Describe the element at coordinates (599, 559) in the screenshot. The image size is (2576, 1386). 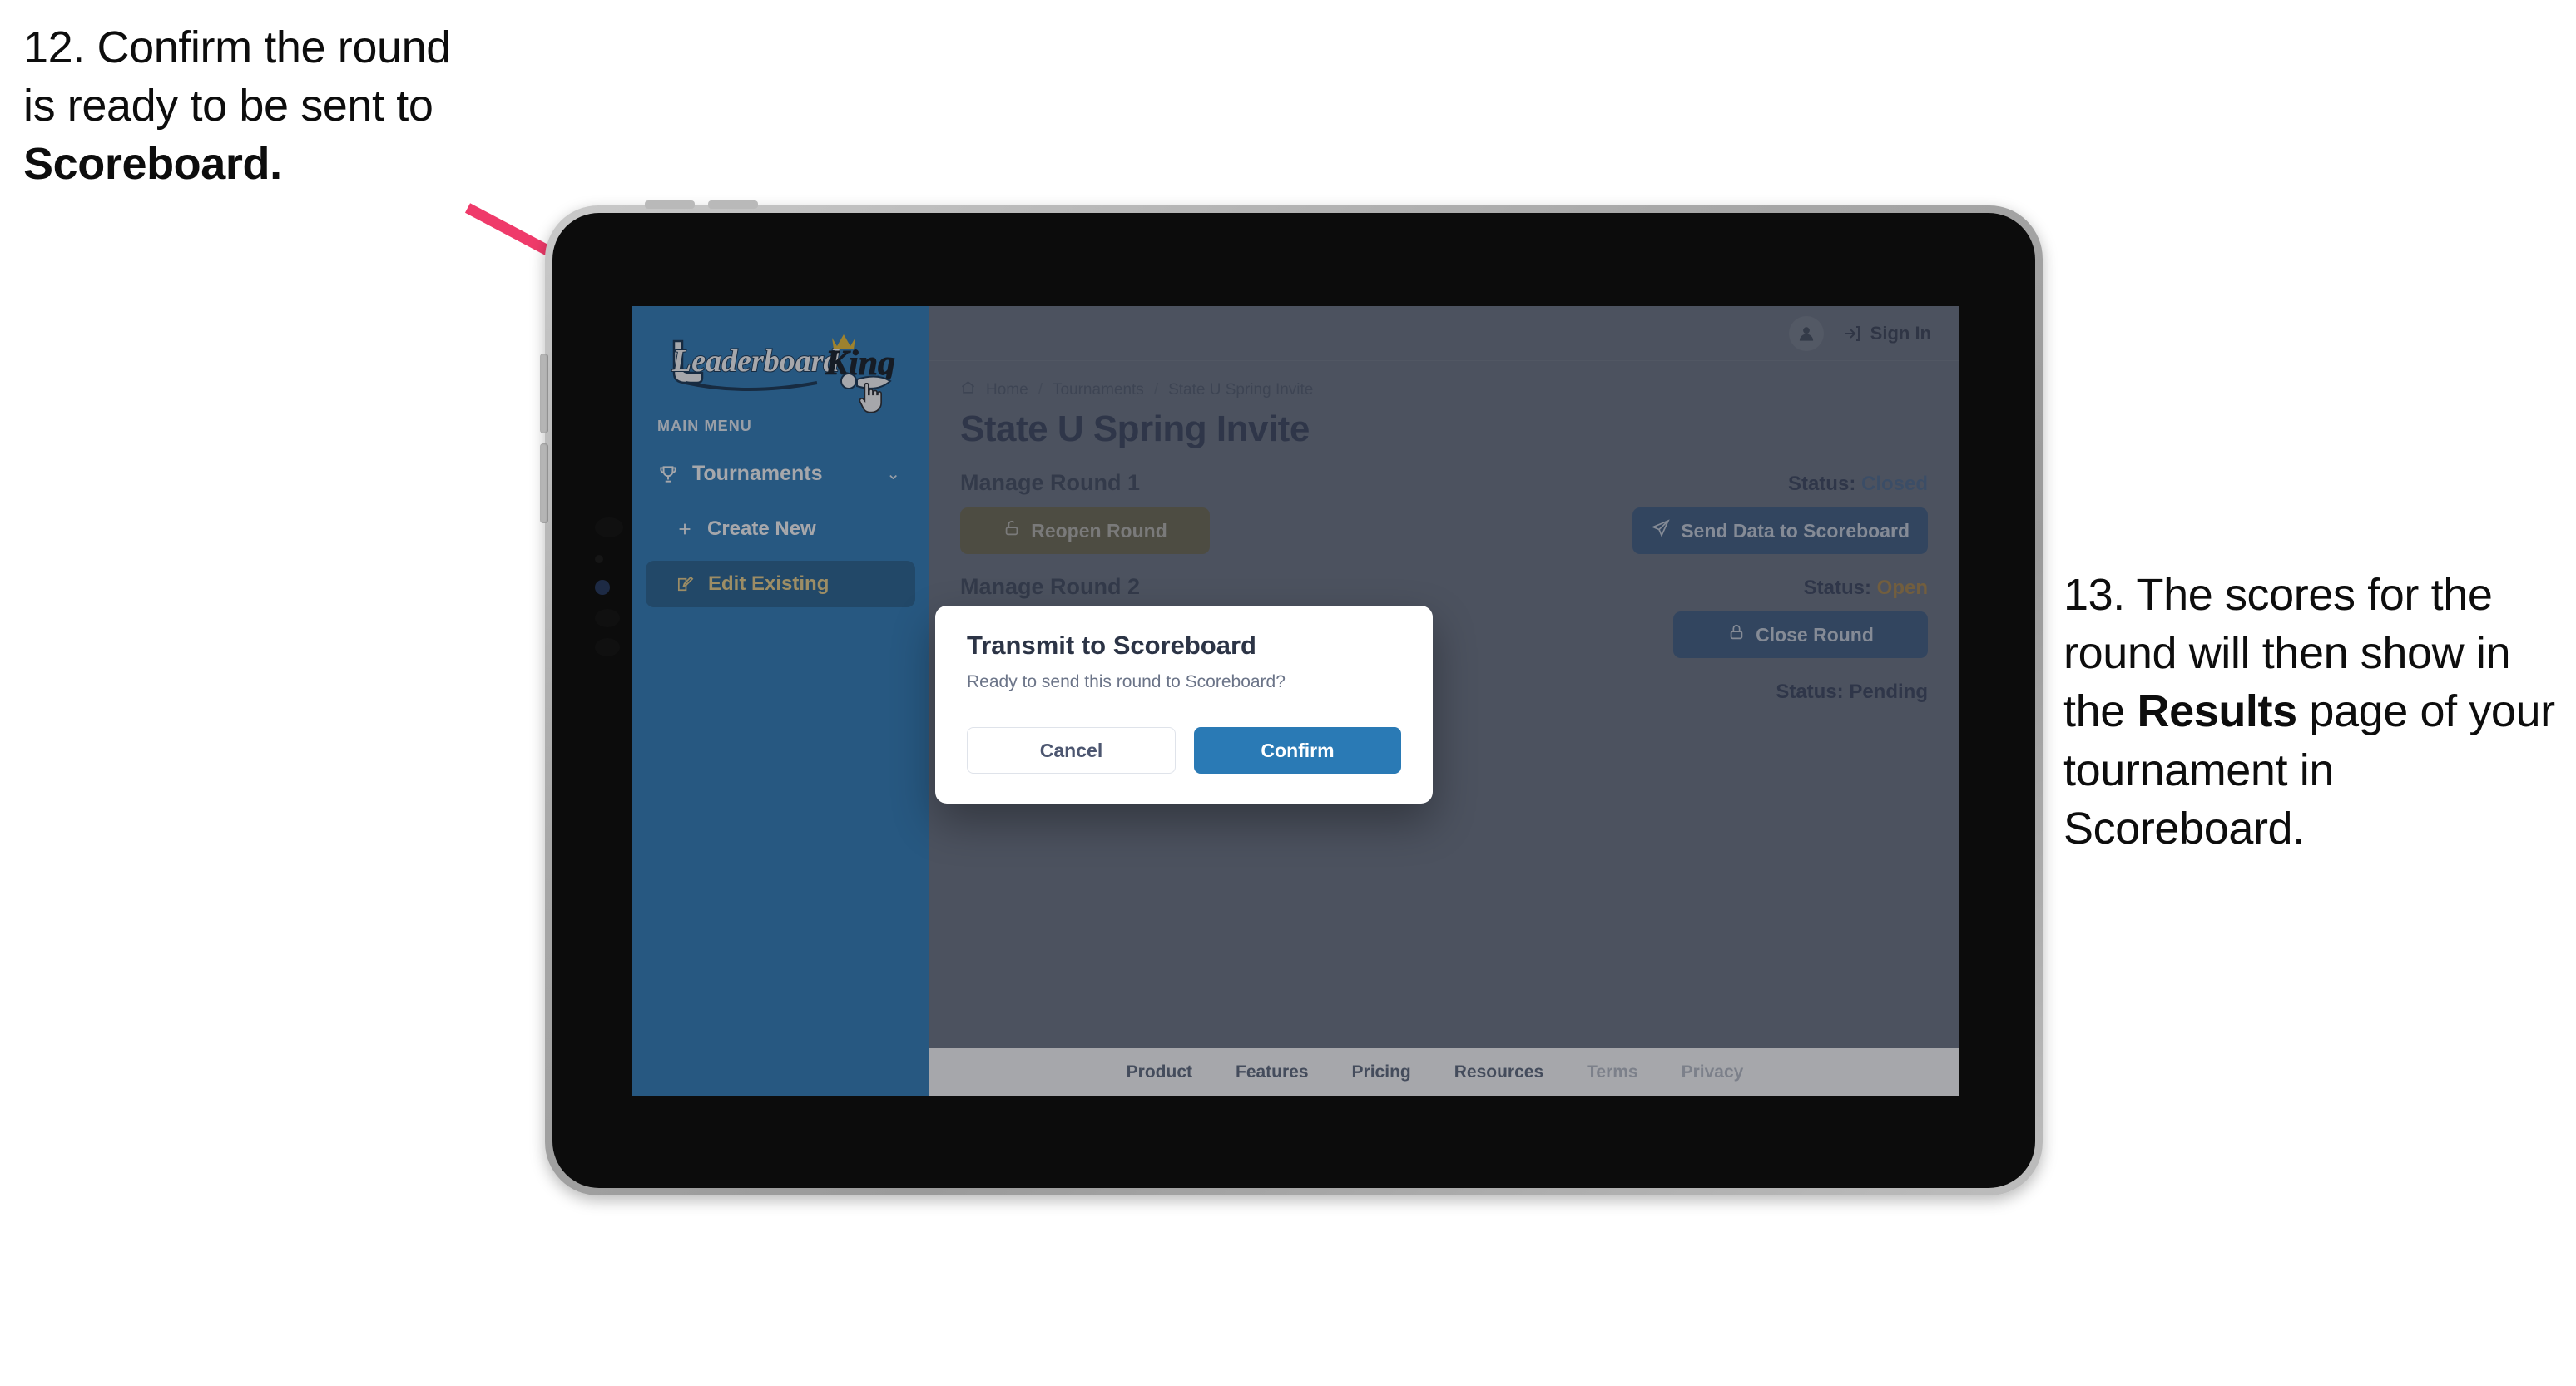
I see `microphone-icon` at that location.